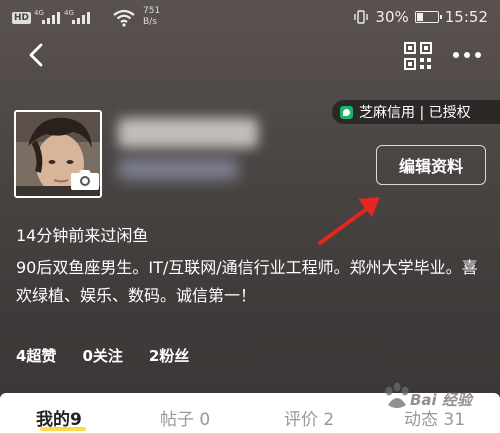 The height and width of the screenshot is (433, 500). Describe the element at coordinates (22, 18) in the screenshot. I see `hd-badge: HD` at that location.